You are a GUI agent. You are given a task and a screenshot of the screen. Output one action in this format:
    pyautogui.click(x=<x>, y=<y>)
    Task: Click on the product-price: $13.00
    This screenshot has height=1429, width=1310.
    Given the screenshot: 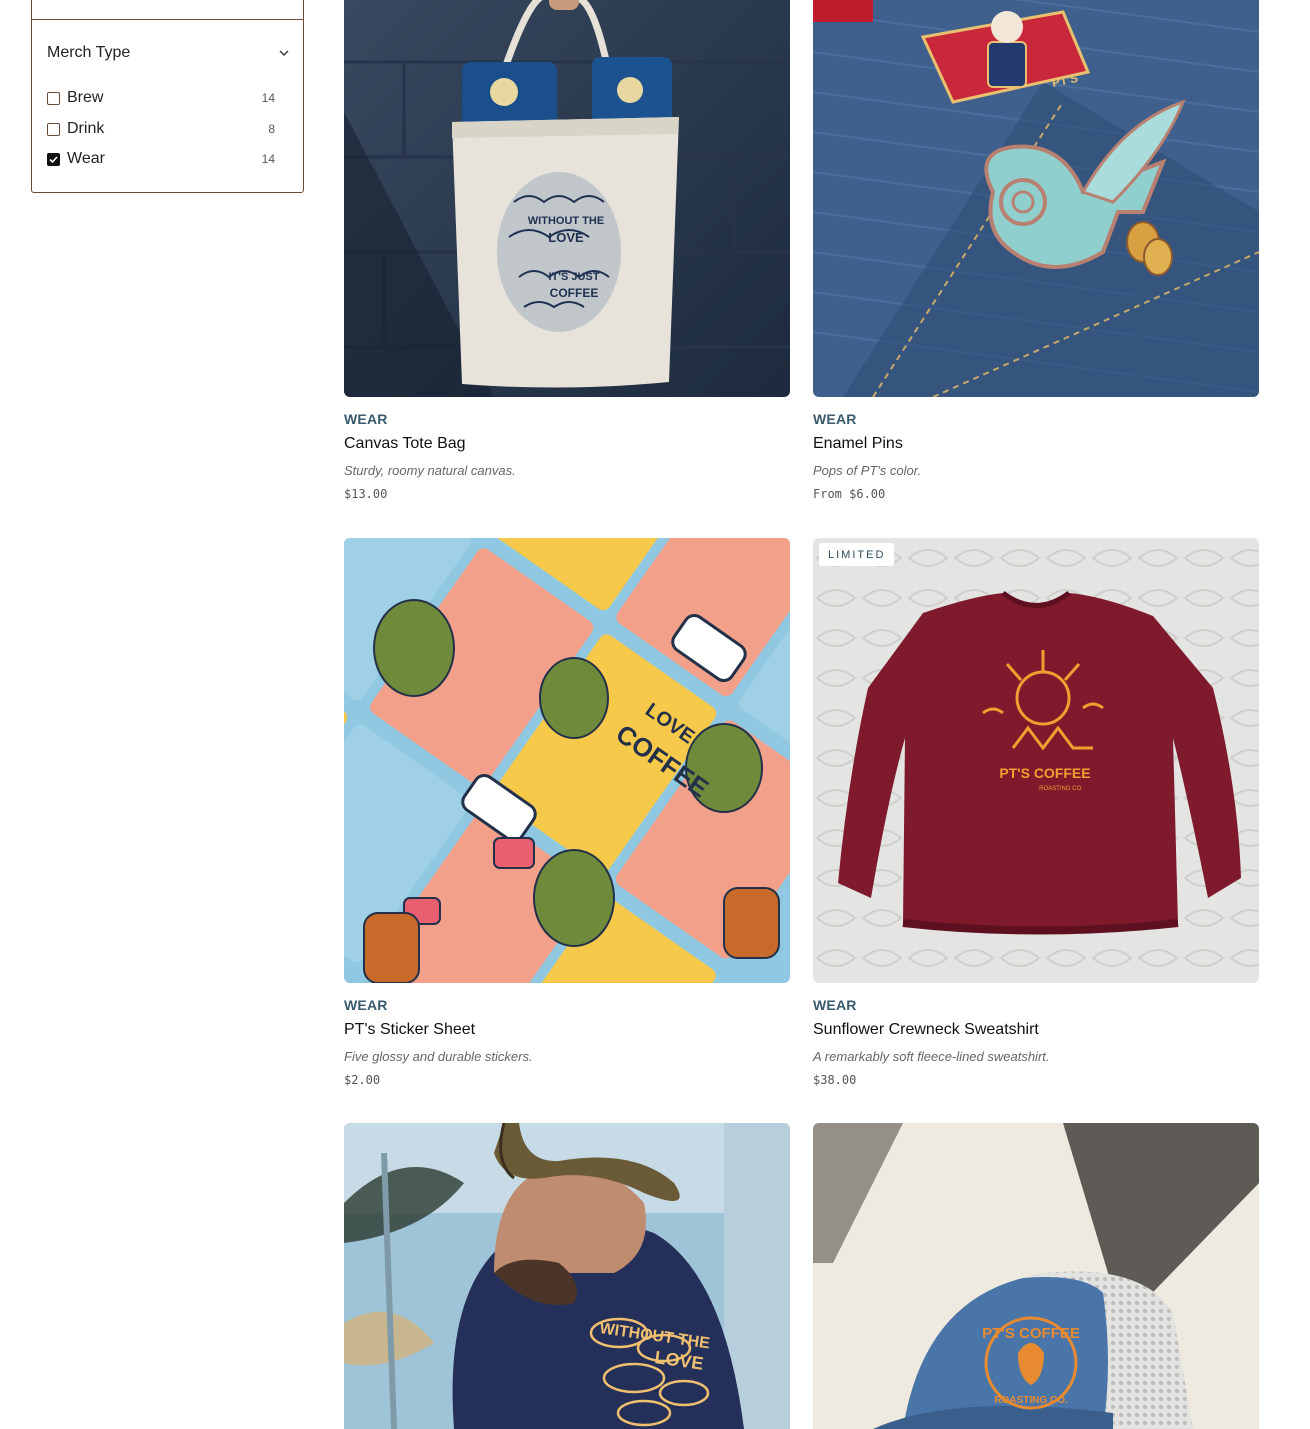 What is the action you would take?
    pyautogui.click(x=366, y=494)
    